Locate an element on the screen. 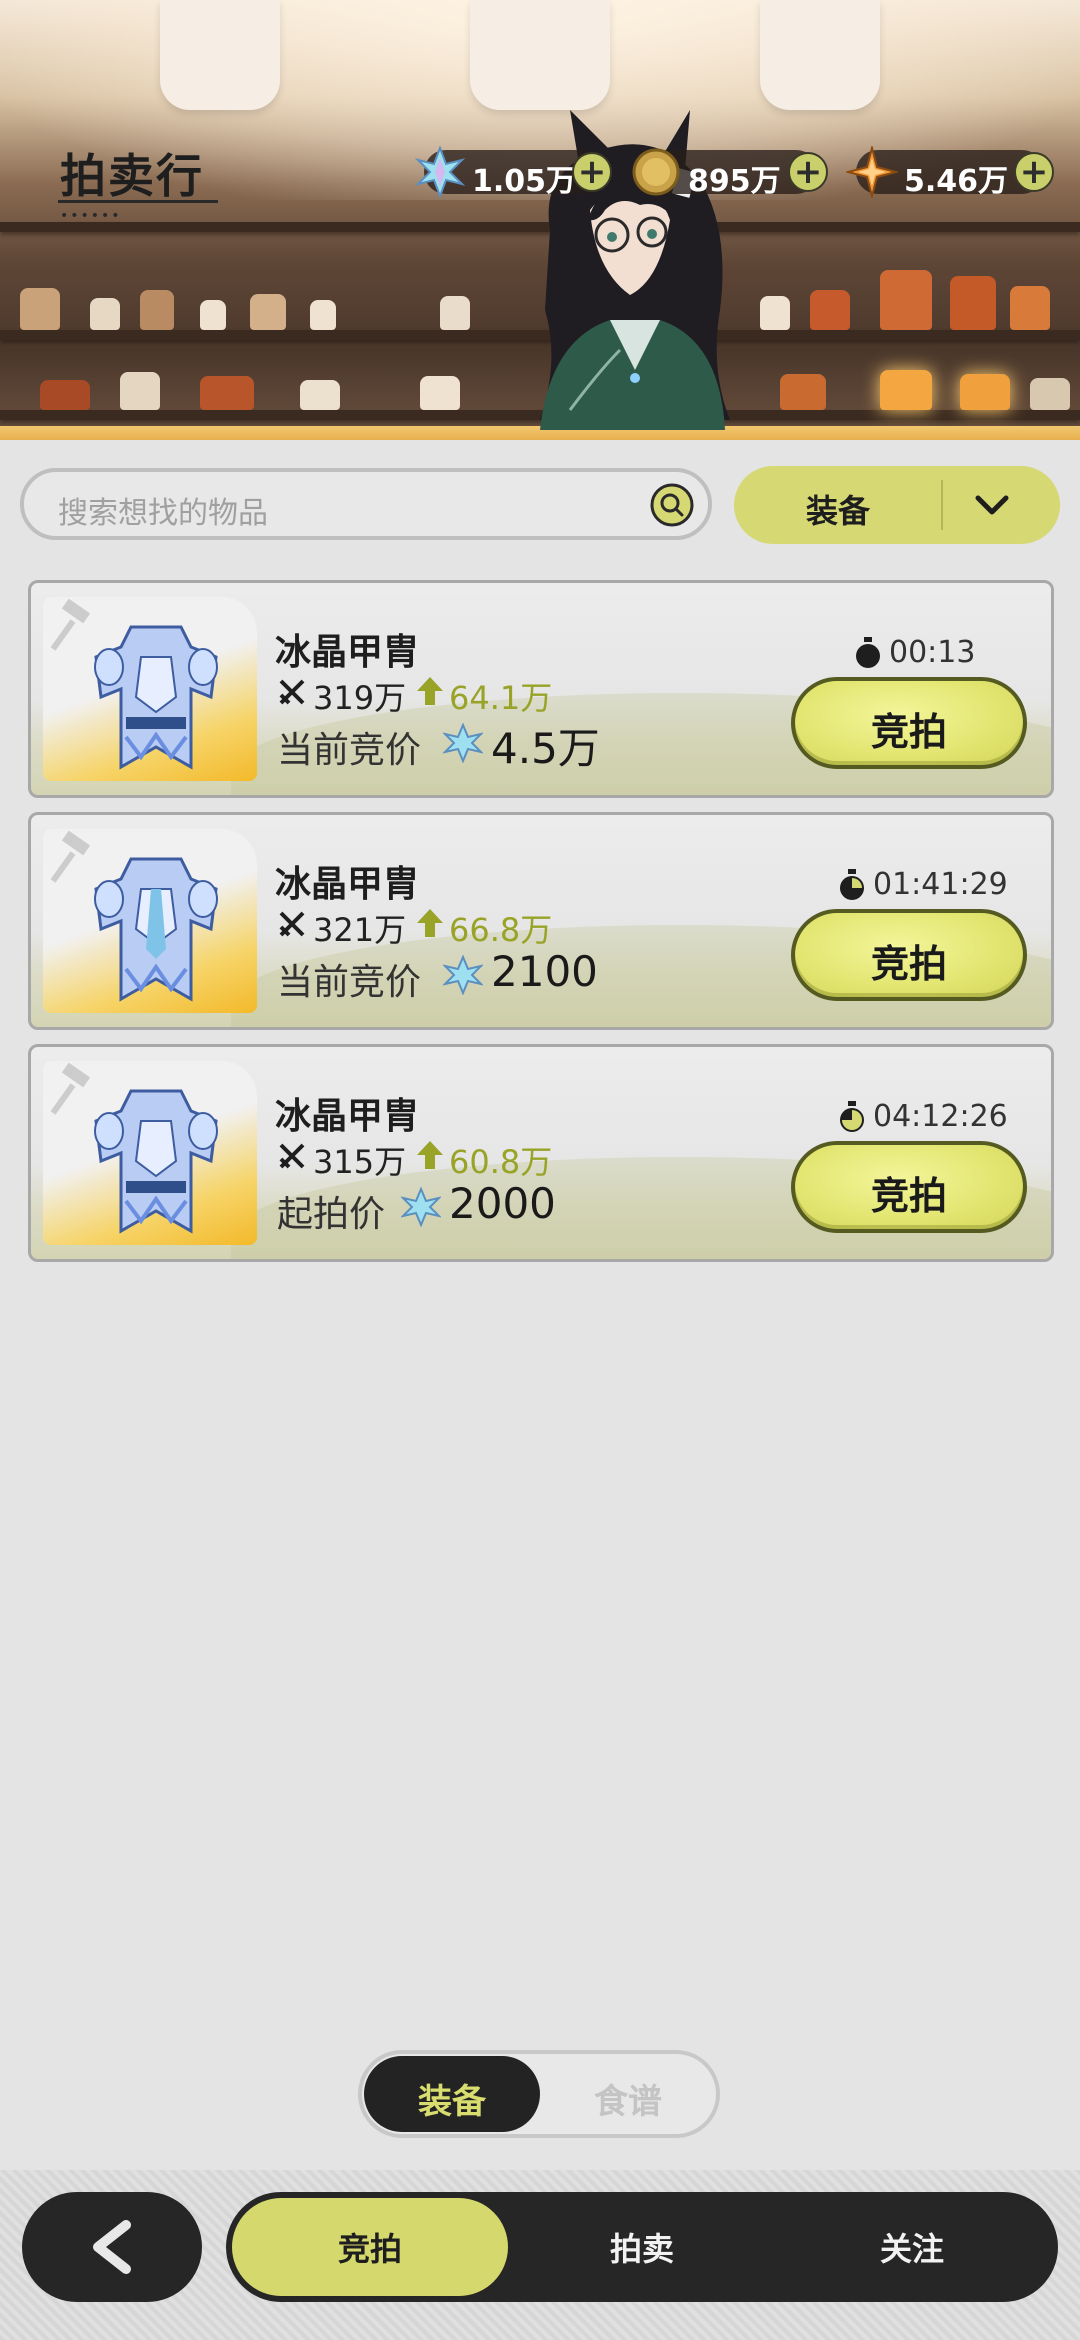 The width and height of the screenshot is (1080, 2340). tab-watchlist: 关注 is located at coordinates (912, 2247).